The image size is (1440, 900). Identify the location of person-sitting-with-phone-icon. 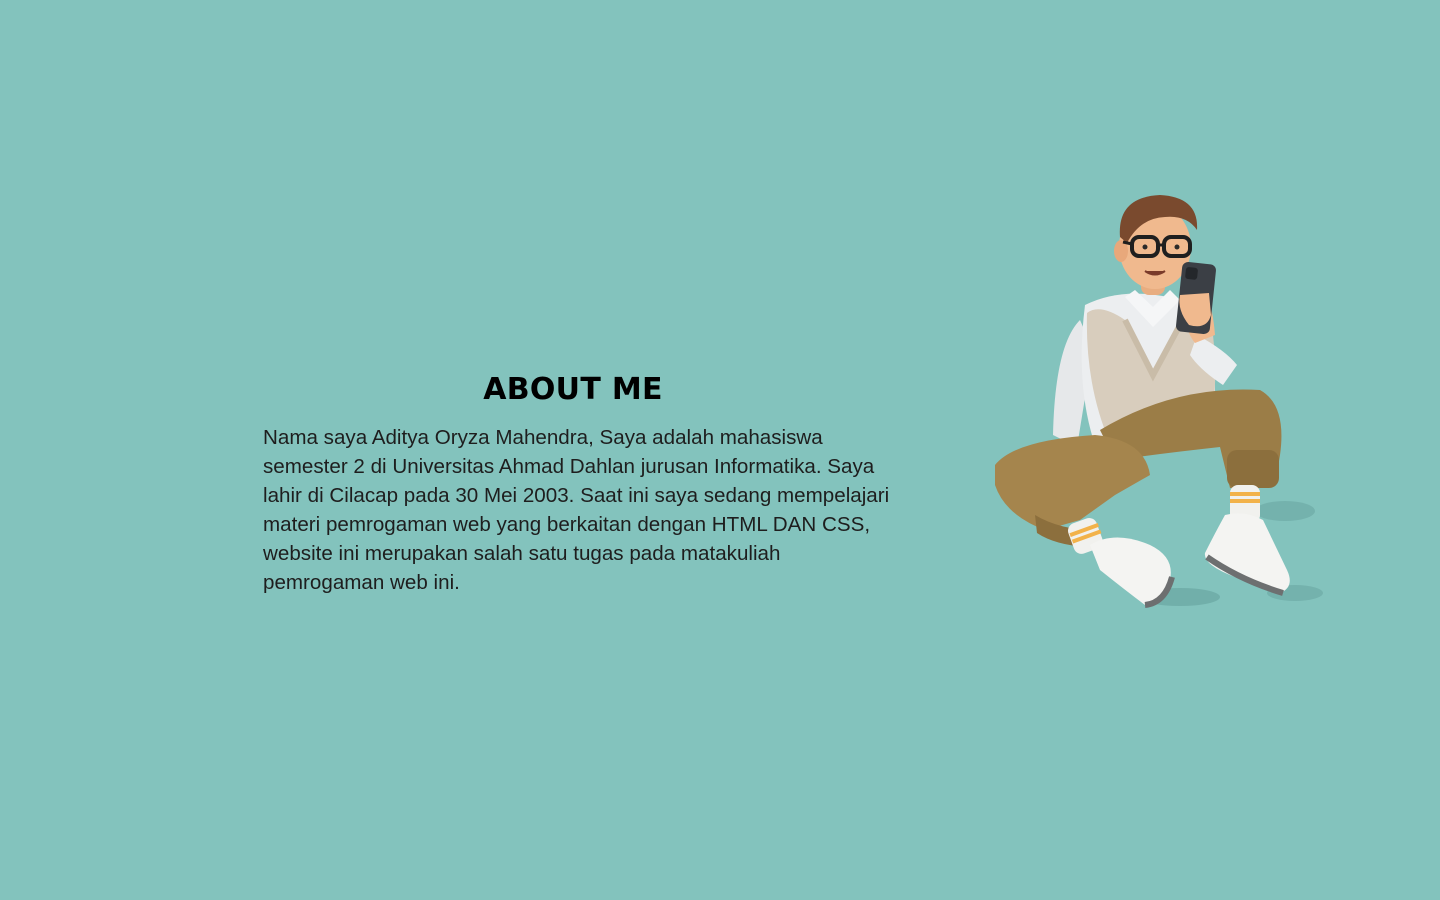
(1159, 401).